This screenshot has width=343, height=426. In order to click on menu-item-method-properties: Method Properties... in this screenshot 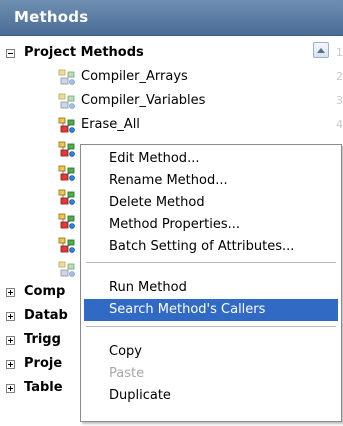, I will do `click(211, 225)`.